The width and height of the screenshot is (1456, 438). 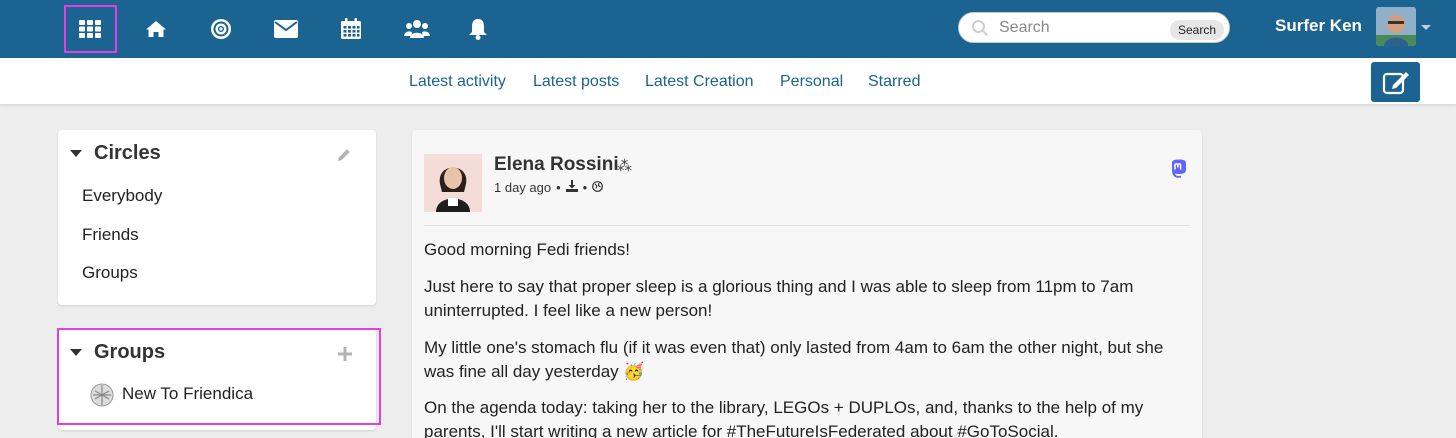 What do you see at coordinates (576, 82) in the screenshot?
I see `tab-latest-posts: Latest posts` at bounding box center [576, 82].